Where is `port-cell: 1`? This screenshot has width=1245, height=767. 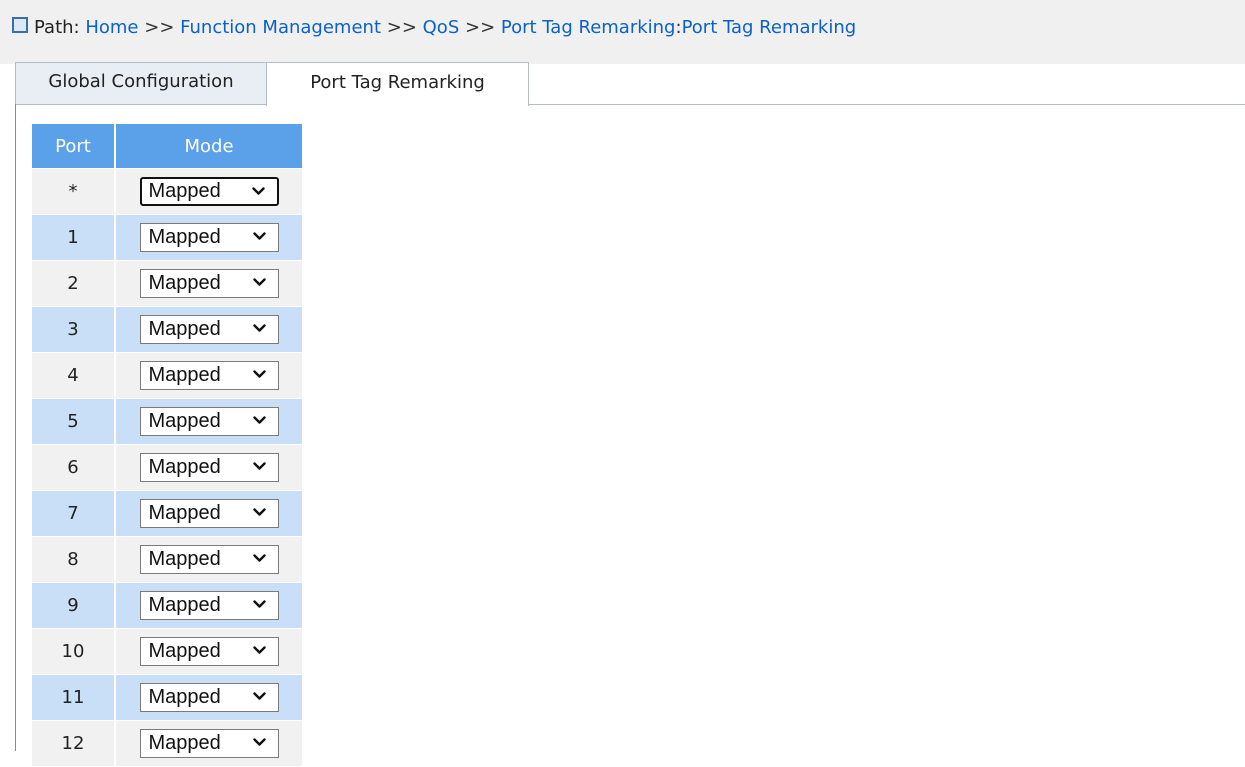 port-cell: 1 is located at coordinates (74, 238).